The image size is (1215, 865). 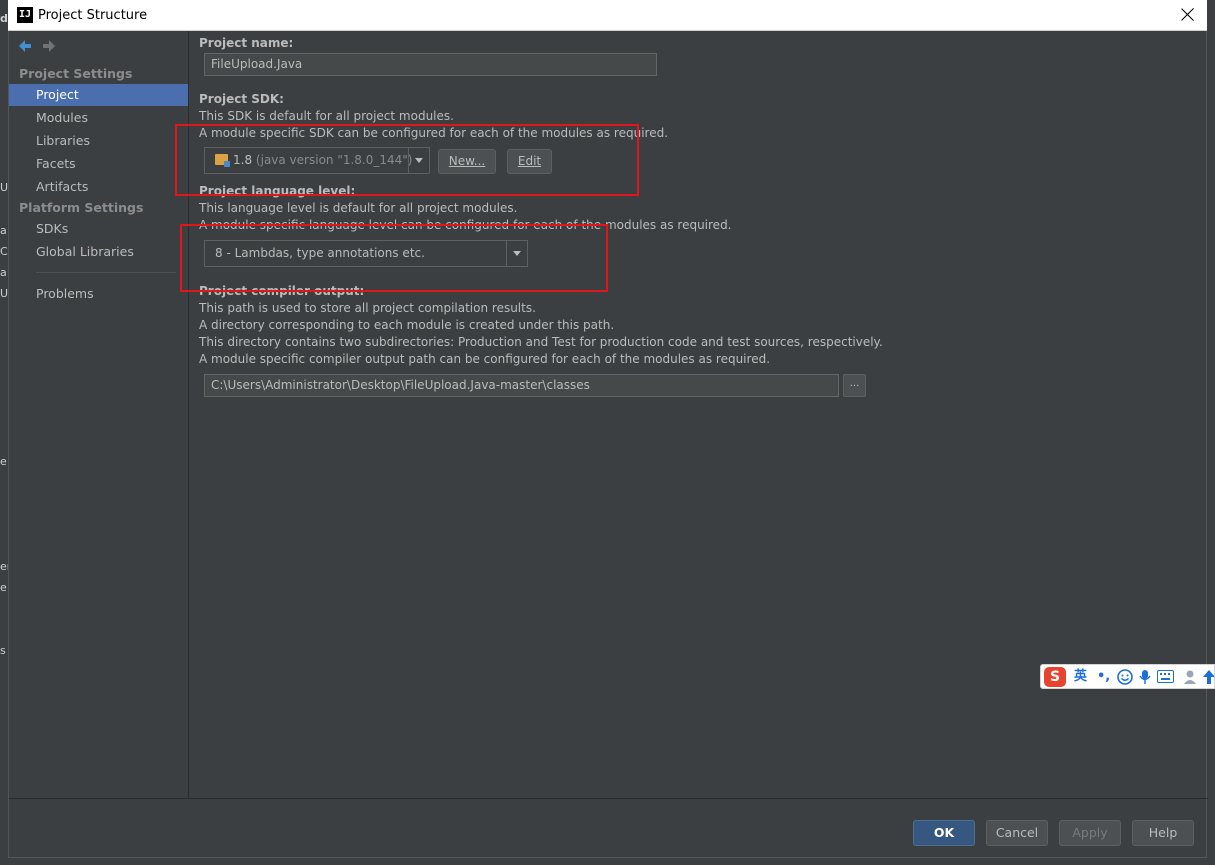 What do you see at coordinates (98, 294) in the screenshot?
I see `sidebar-item-problems: Problems` at bounding box center [98, 294].